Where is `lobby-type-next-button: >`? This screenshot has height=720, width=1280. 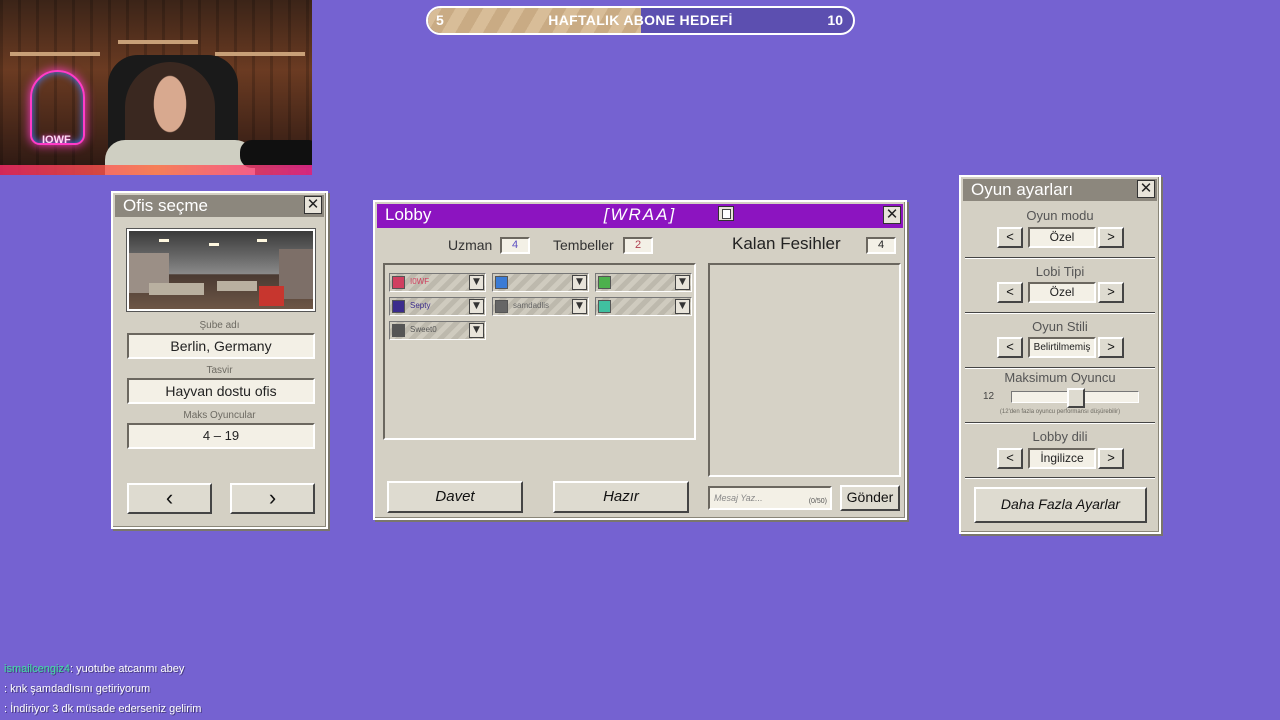 lobby-type-next-button: > is located at coordinates (1111, 292).